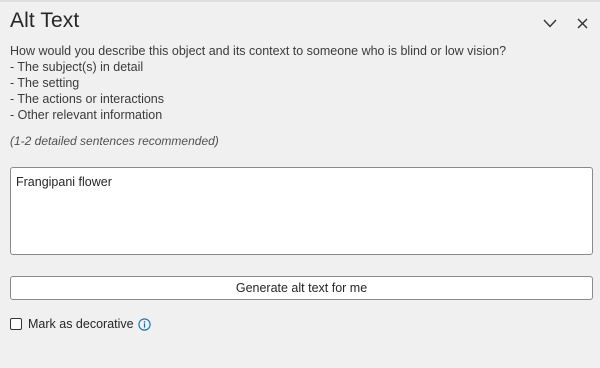  What do you see at coordinates (77, 67) in the screenshot?
I see `prompt-bullet: - The subject(s) in detail` at bounding box center [77, 67].